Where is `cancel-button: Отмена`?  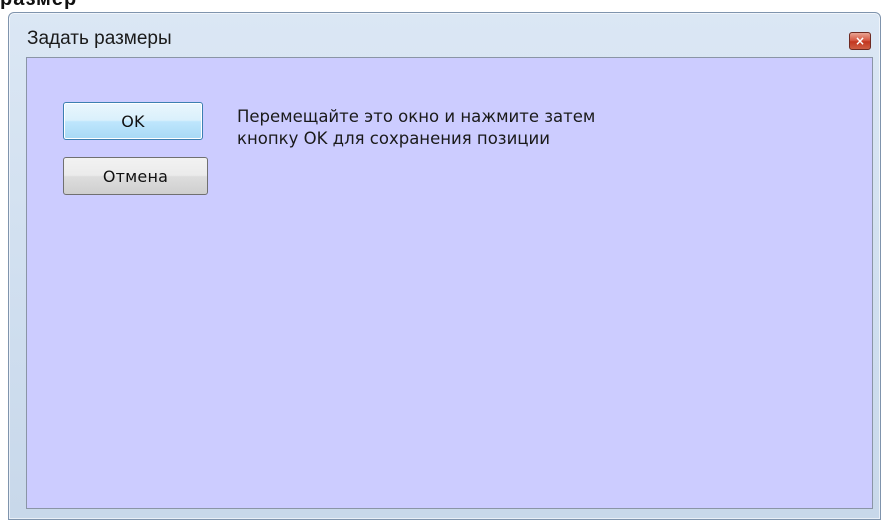
cancel-button: Отмена is located at coordinates (135, 176).